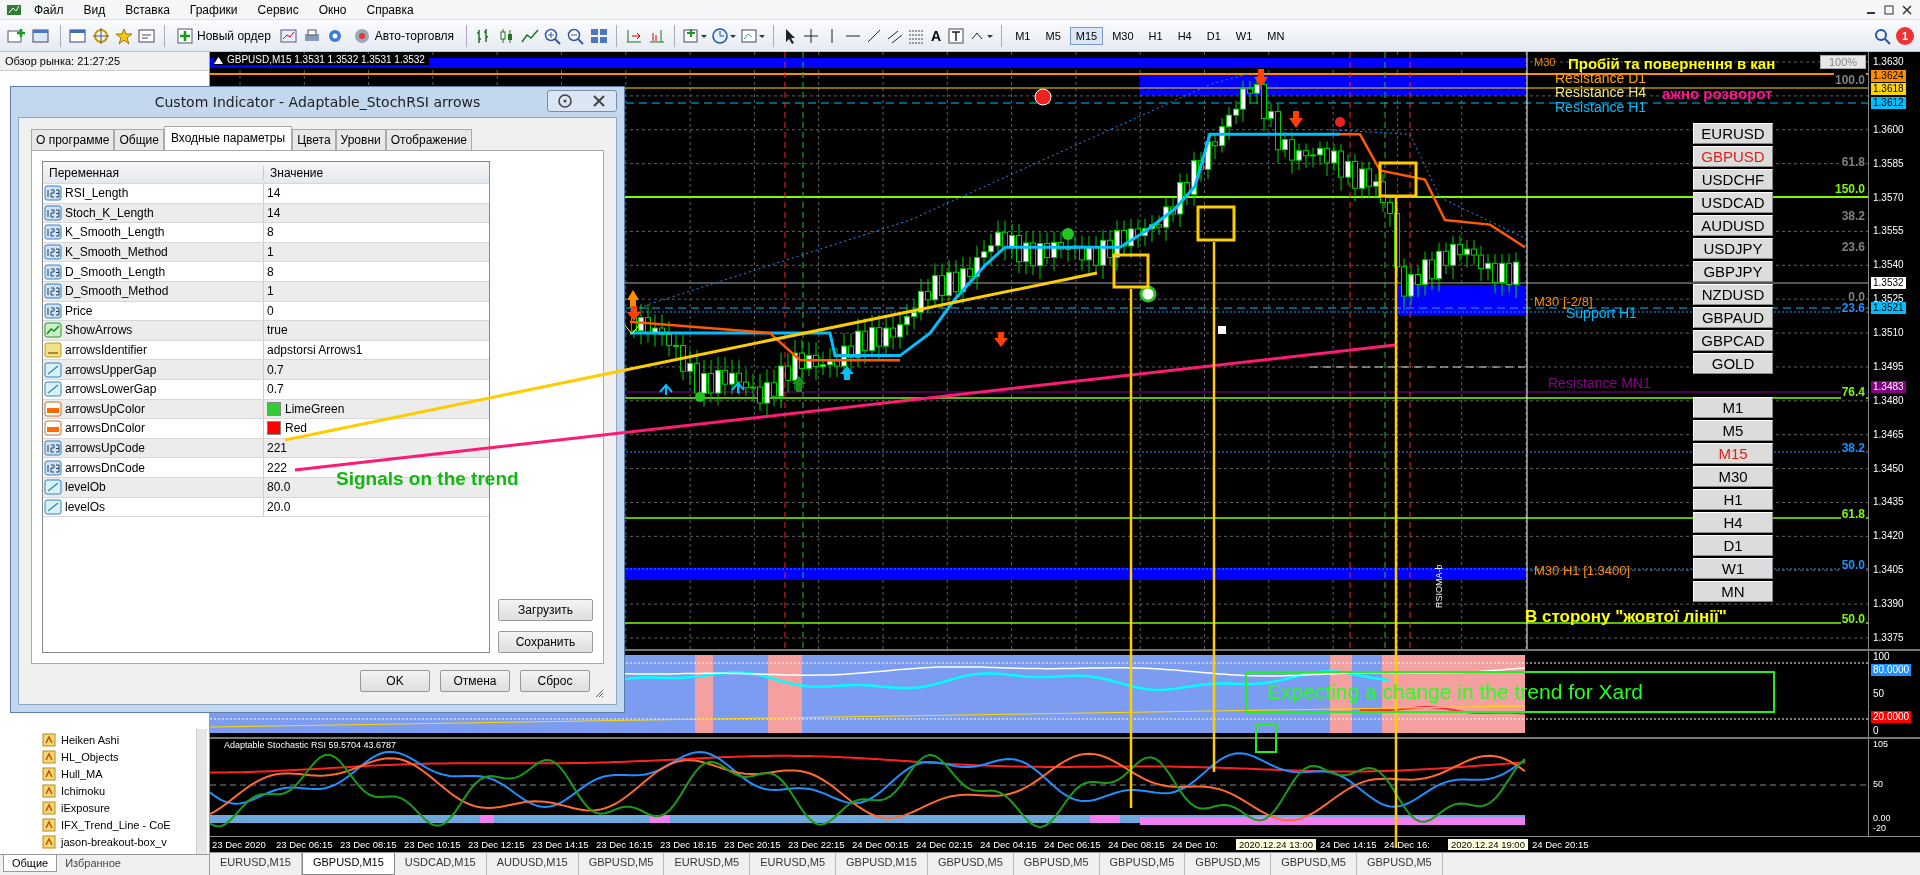 The height and width of the screenshot is (875, 1920). Describe the element at coordinates (1733, 156) in the screenshot. I see `symbol-button: GBPUSD` at that location.